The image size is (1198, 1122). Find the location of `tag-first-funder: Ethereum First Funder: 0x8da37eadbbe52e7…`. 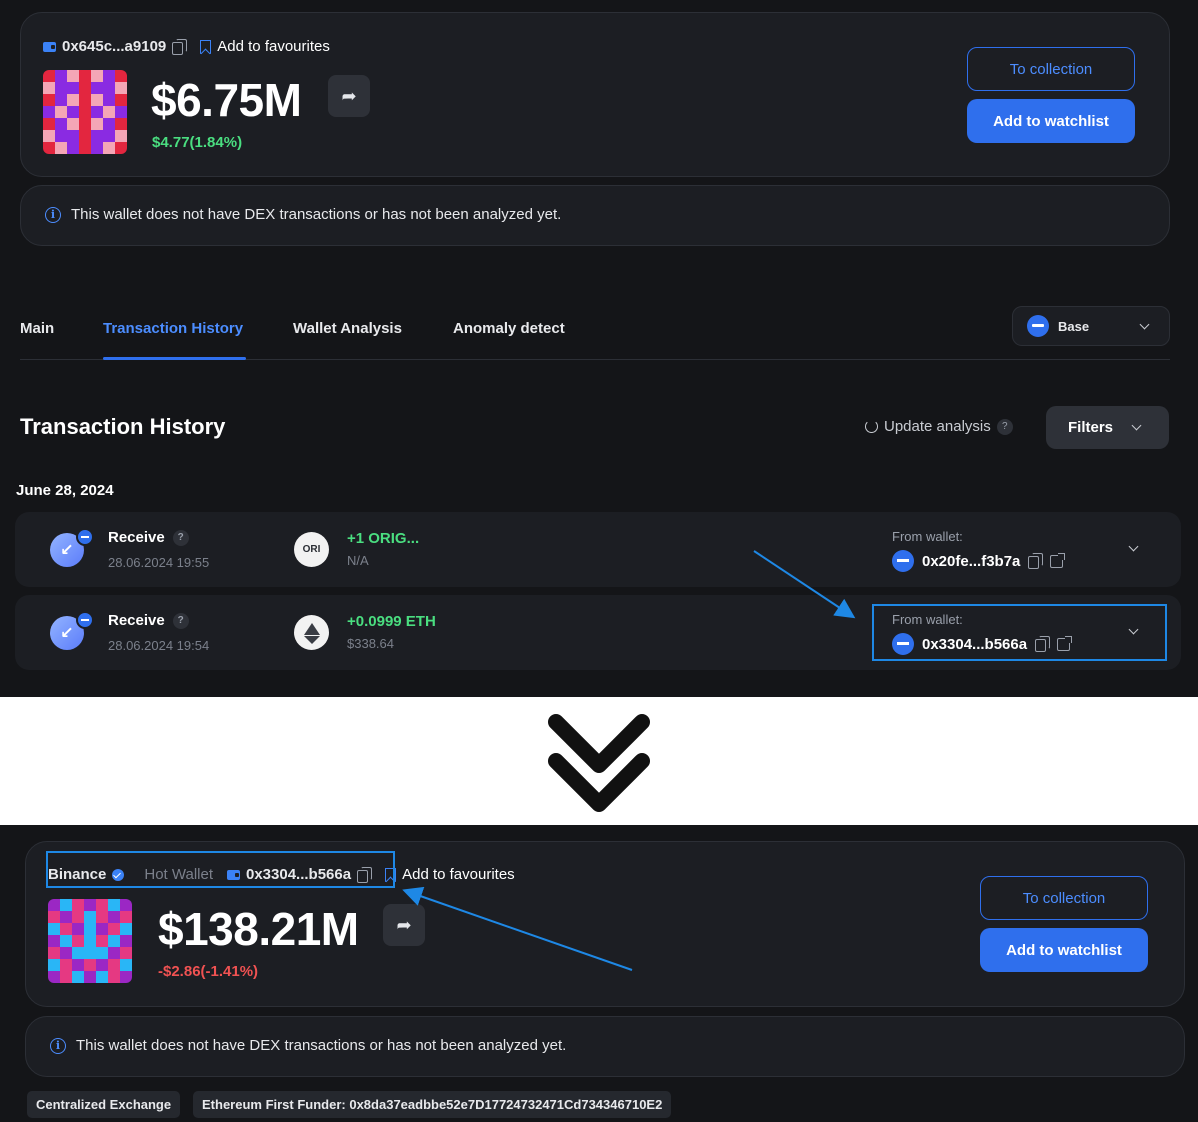

tag-first-funder: Ethereum First Funder: 0x8da37eadbbe52e7… is located at coordinates (432, 1104).